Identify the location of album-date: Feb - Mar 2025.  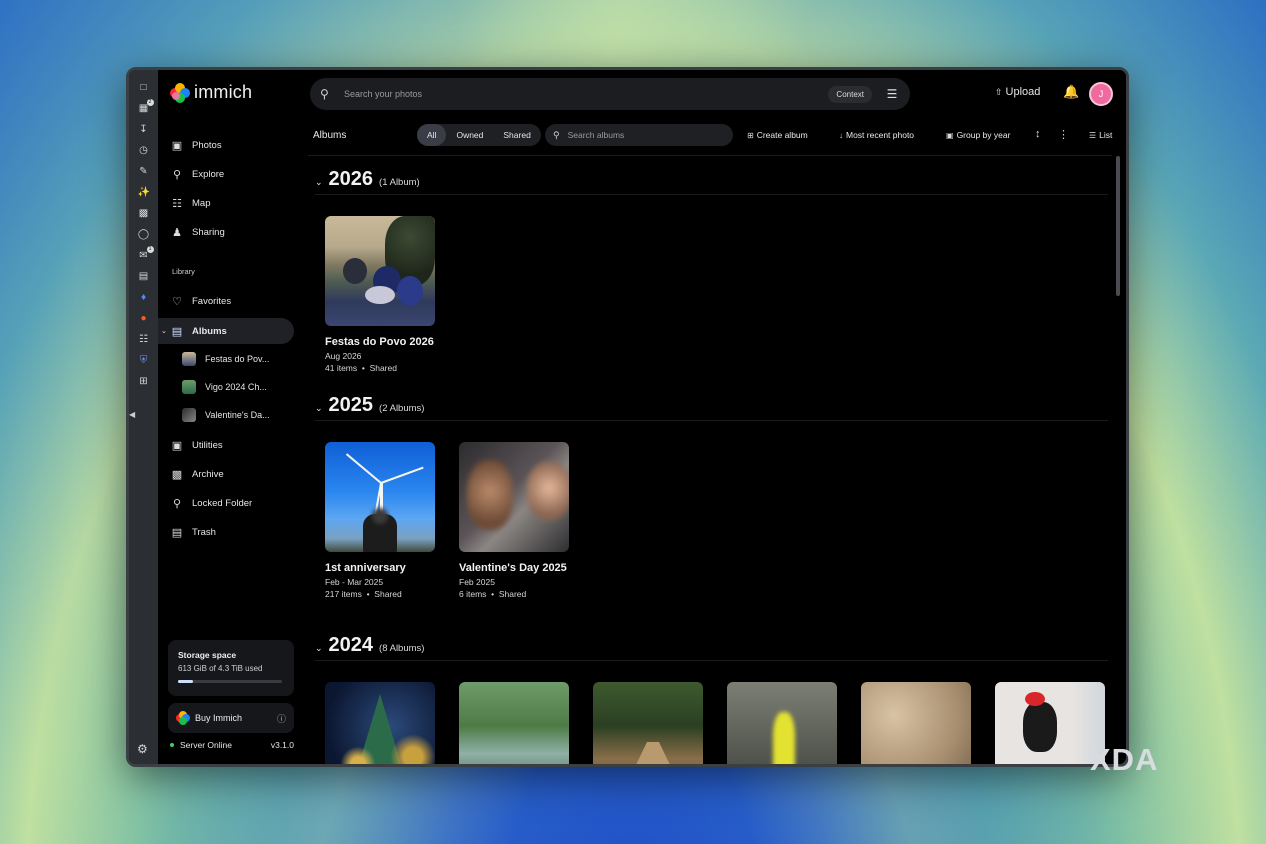
(354, 582).